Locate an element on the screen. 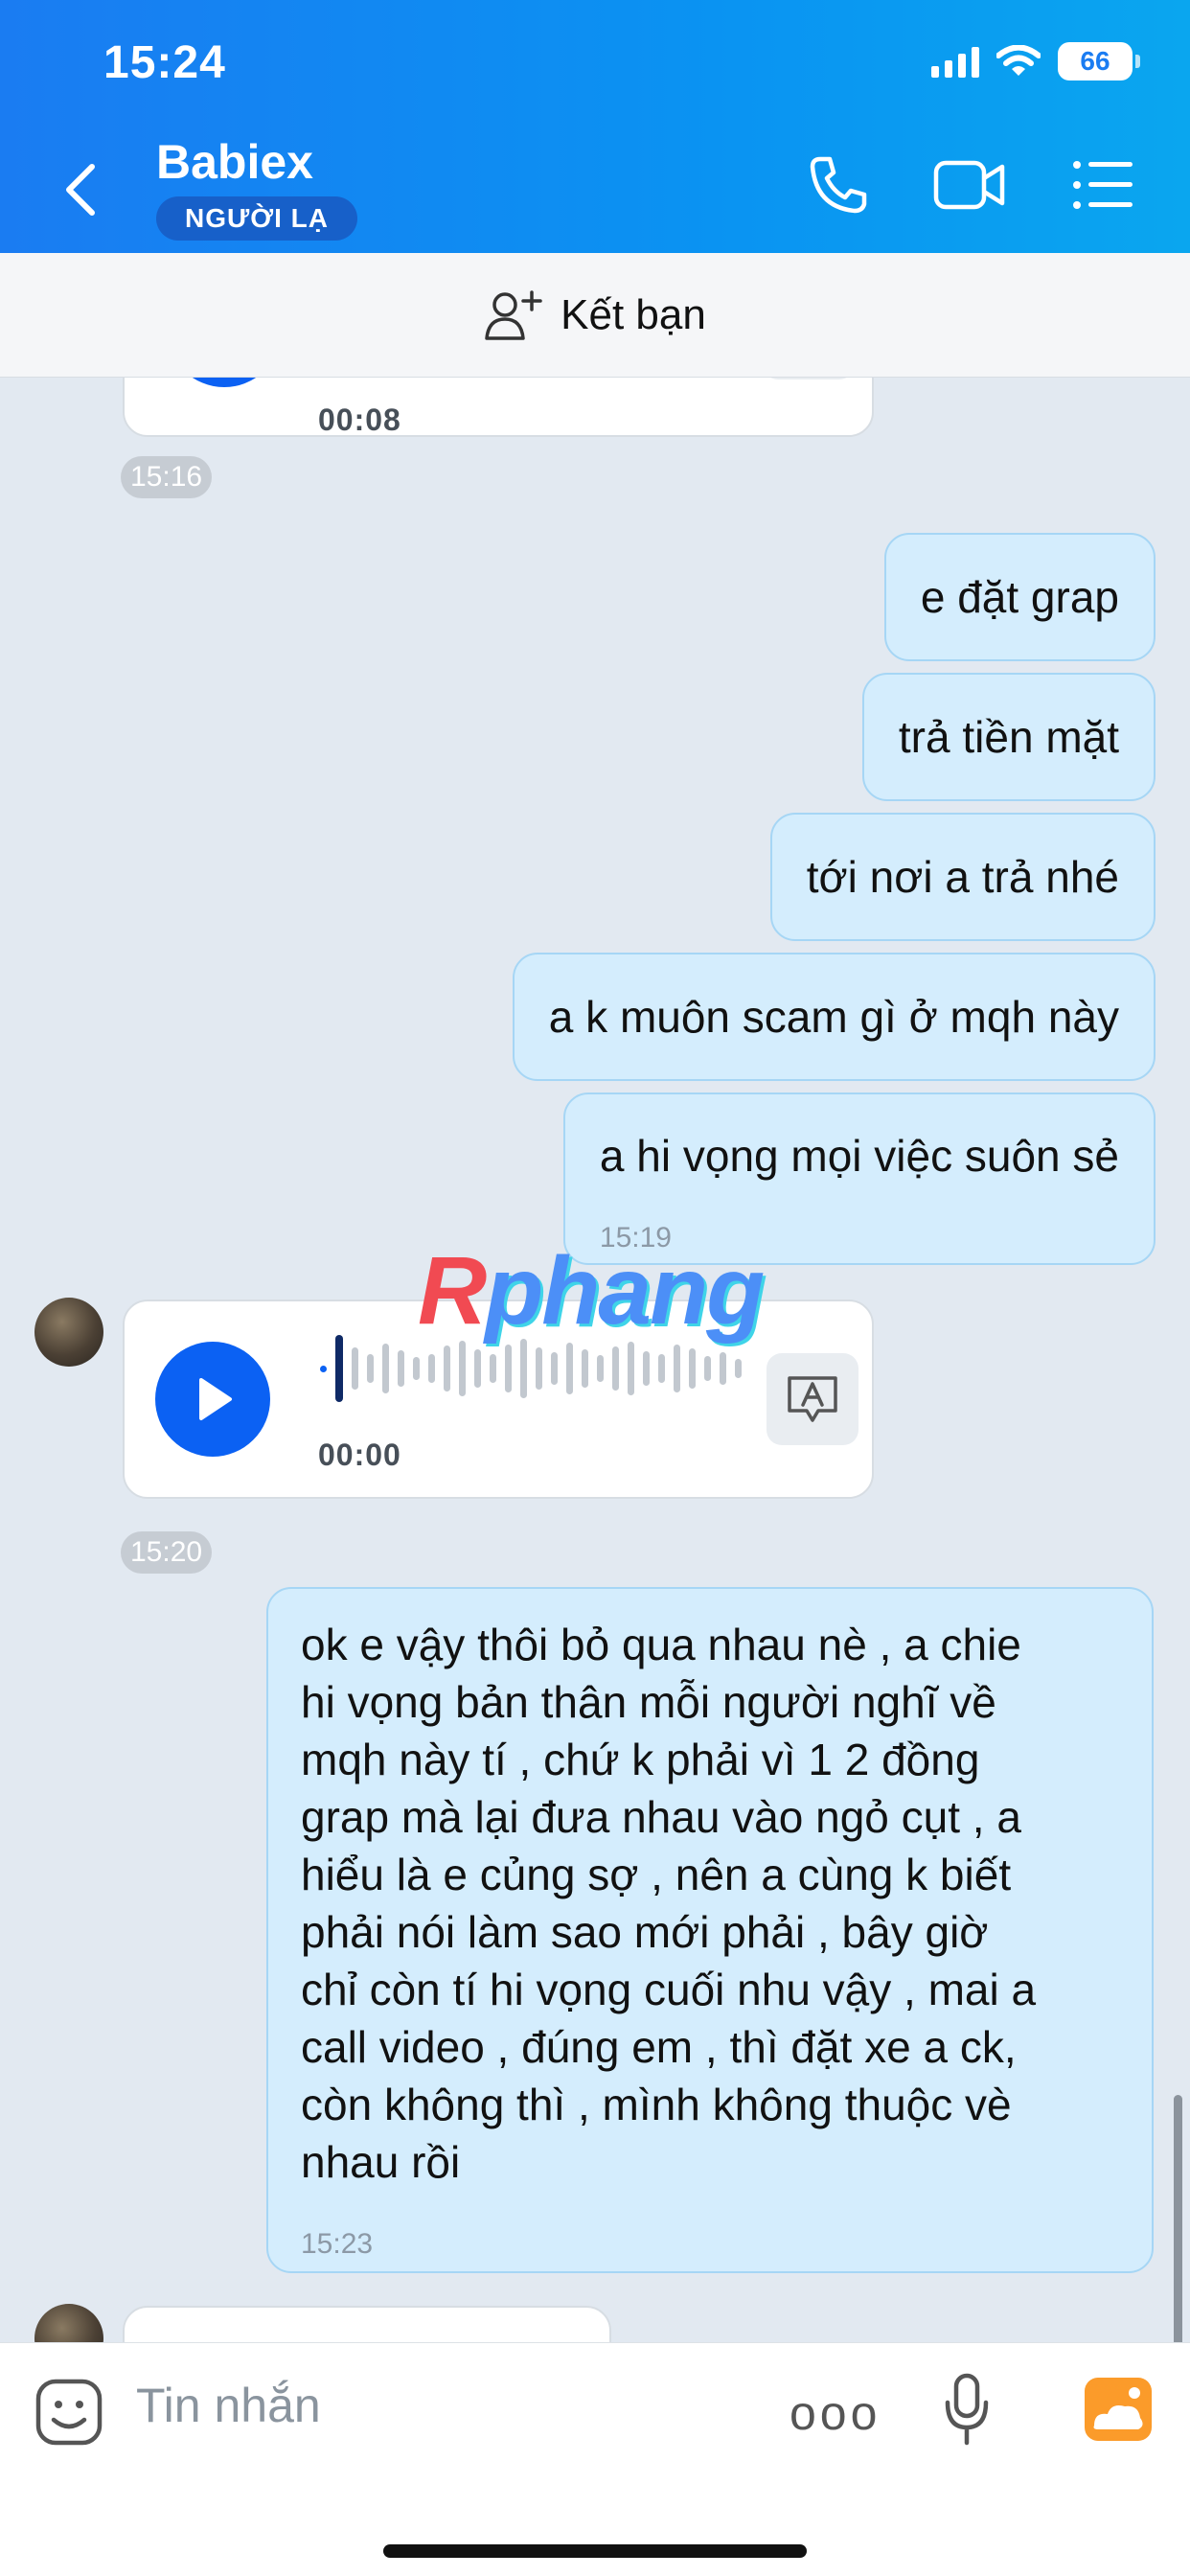 The width and height of the screenshot is (1190, 2576). microphone-icon is located at coordinates (967, 2410).